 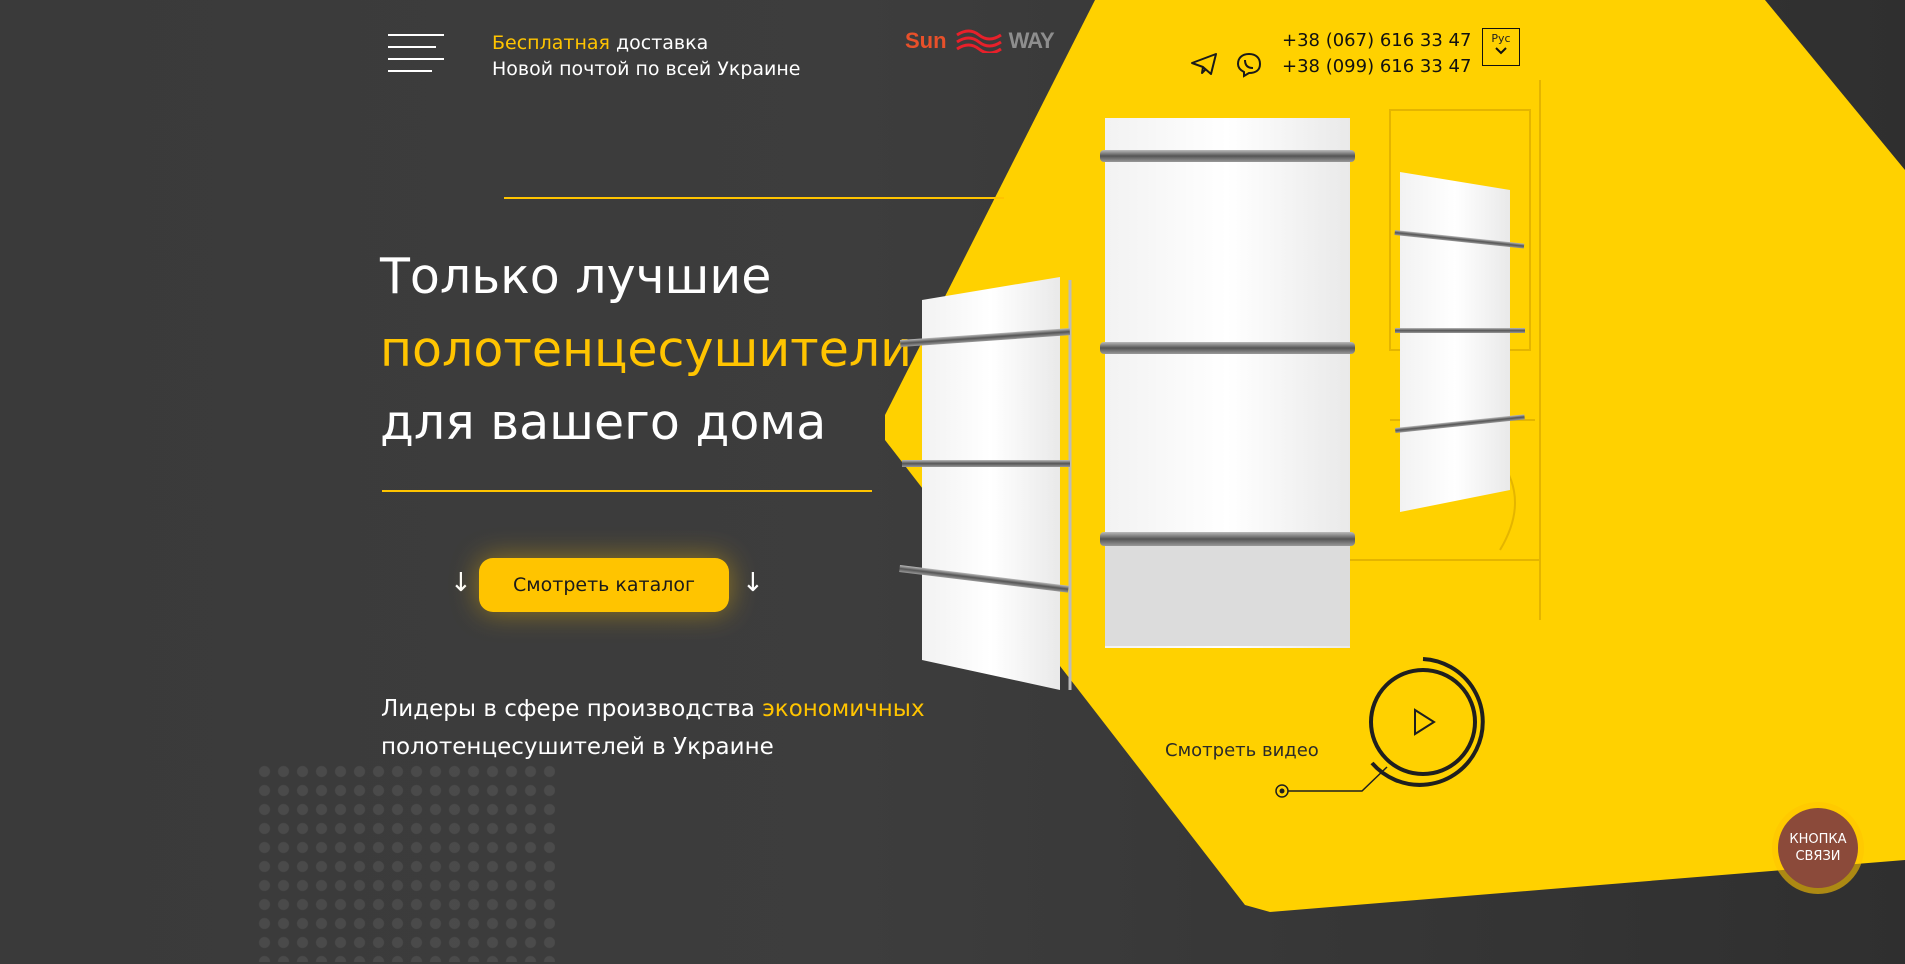 What do you see at coordinates (1204, 64) in the screenshot?
I see `telegram-icon` at bounding box center [1204, 64].